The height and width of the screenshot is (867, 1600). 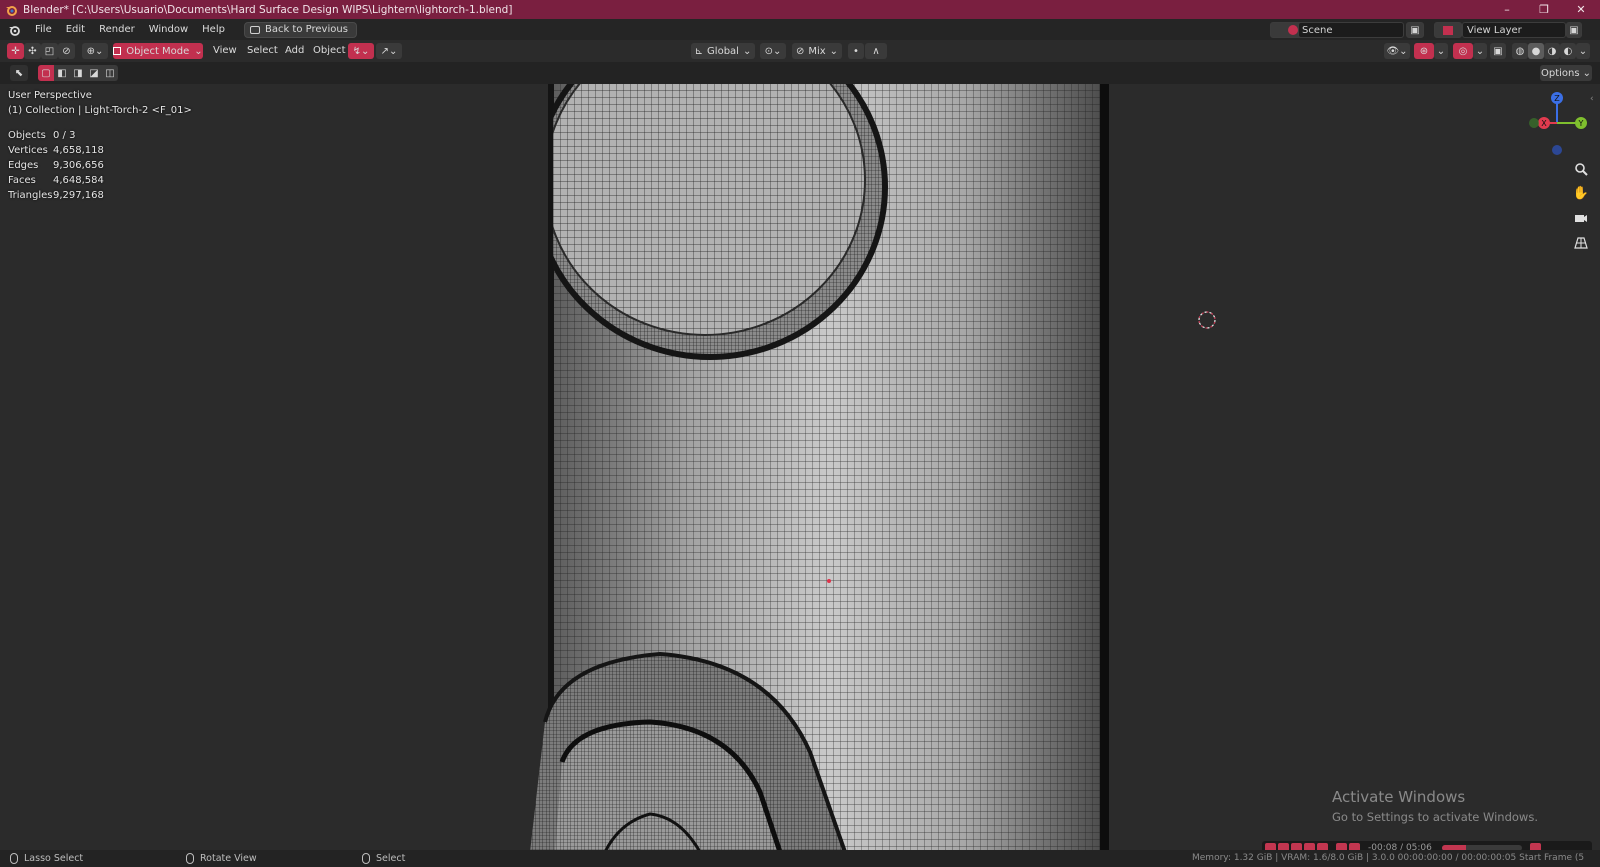 What do you see at coordinates (1557, 125) in the screenshot?
I see `navigation-gizmo: Z Y X` at bounding box center [1557, 125].